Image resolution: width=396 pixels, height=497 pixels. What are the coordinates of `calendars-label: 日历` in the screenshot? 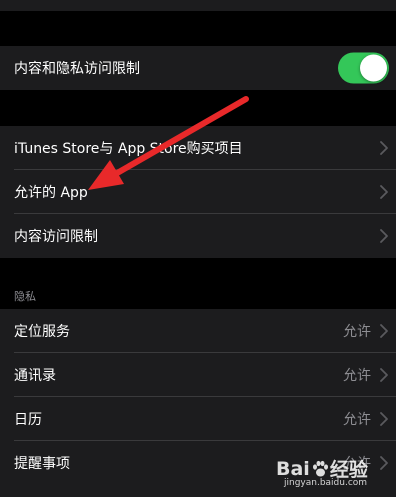 It's located at (28, 420).